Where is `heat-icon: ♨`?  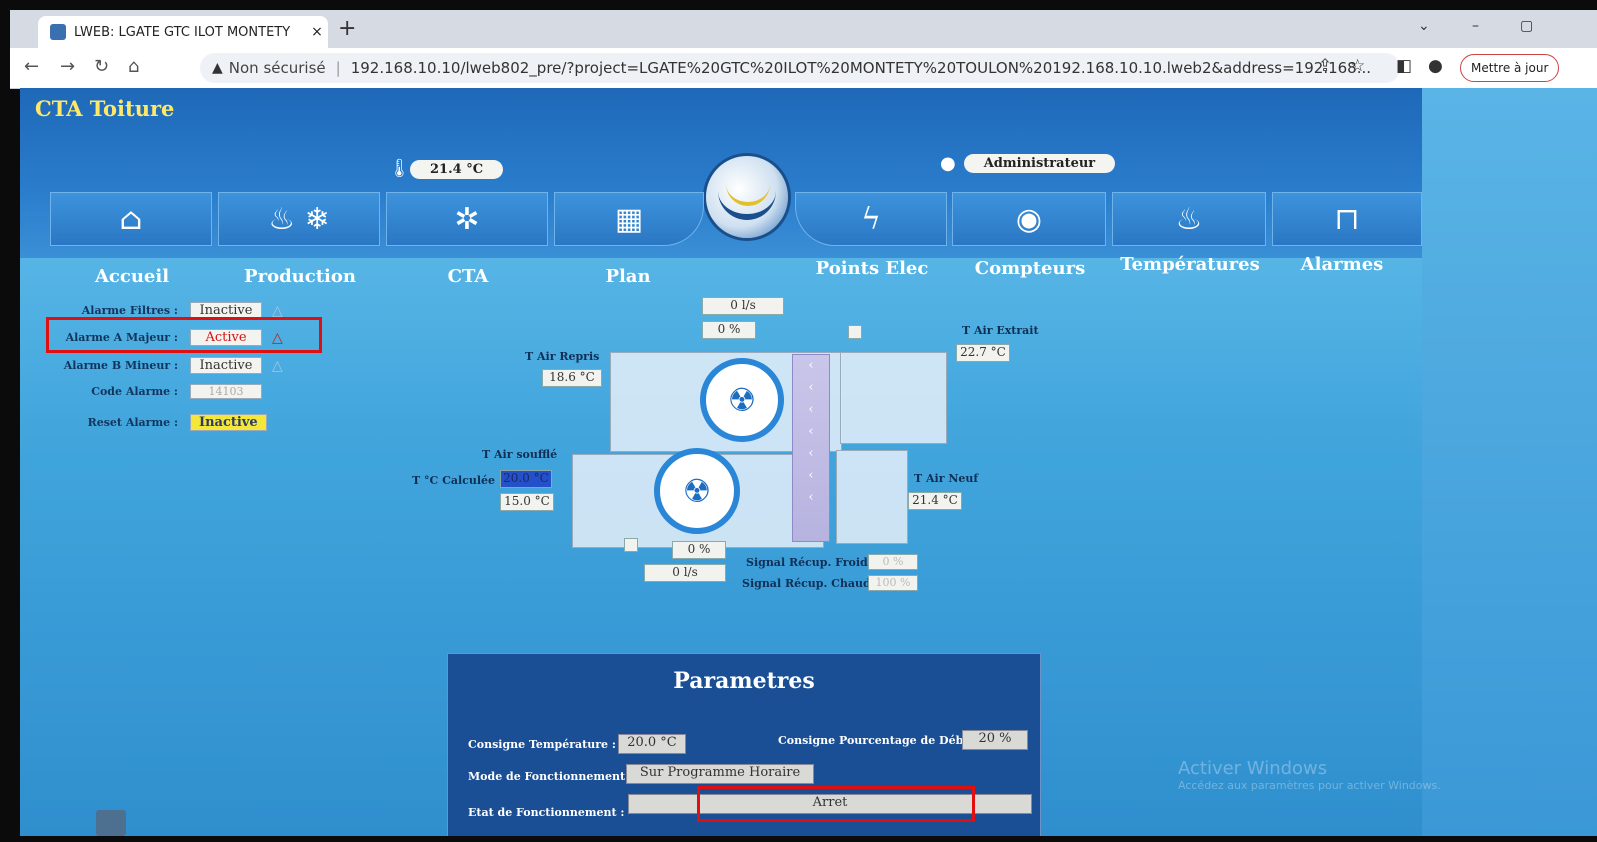 heat-icon: ♨ is located at coordinates (1189, 219).